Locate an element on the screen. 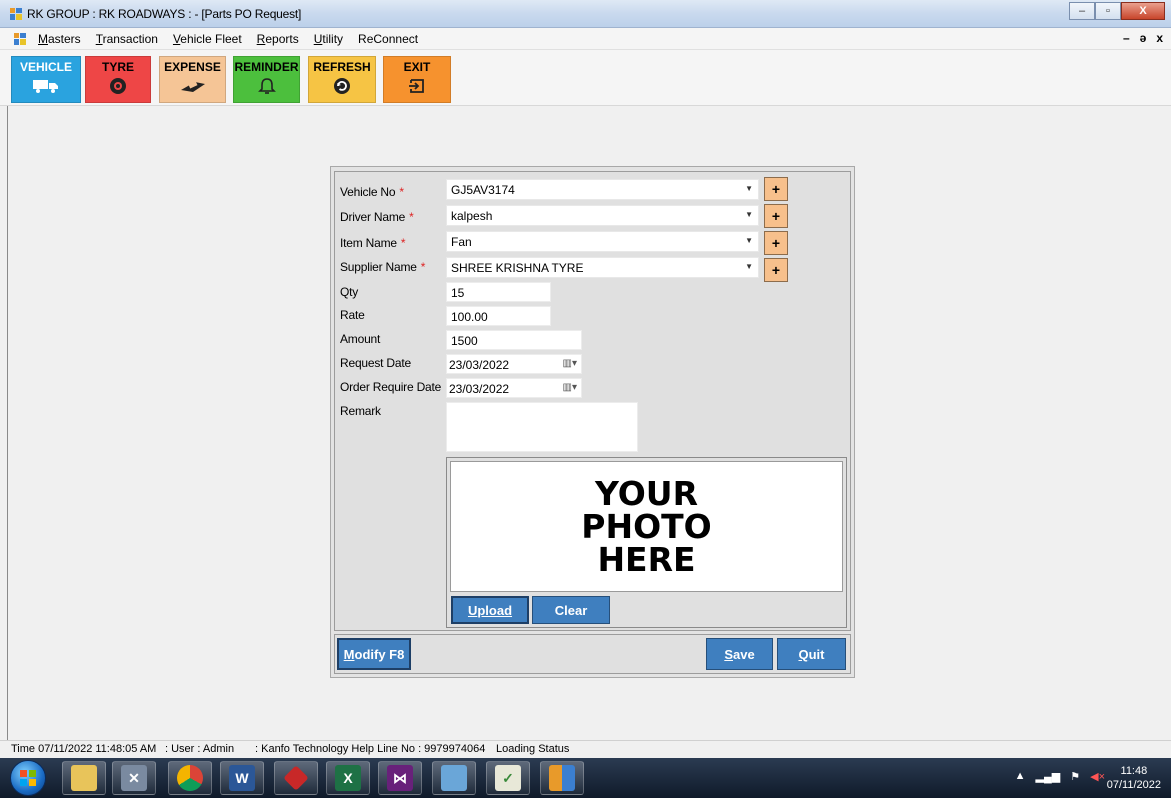 The width and height of the screenshot is (1171, 798). tyre-toolbar-label: TYRE is located at coordinates (117, 67).